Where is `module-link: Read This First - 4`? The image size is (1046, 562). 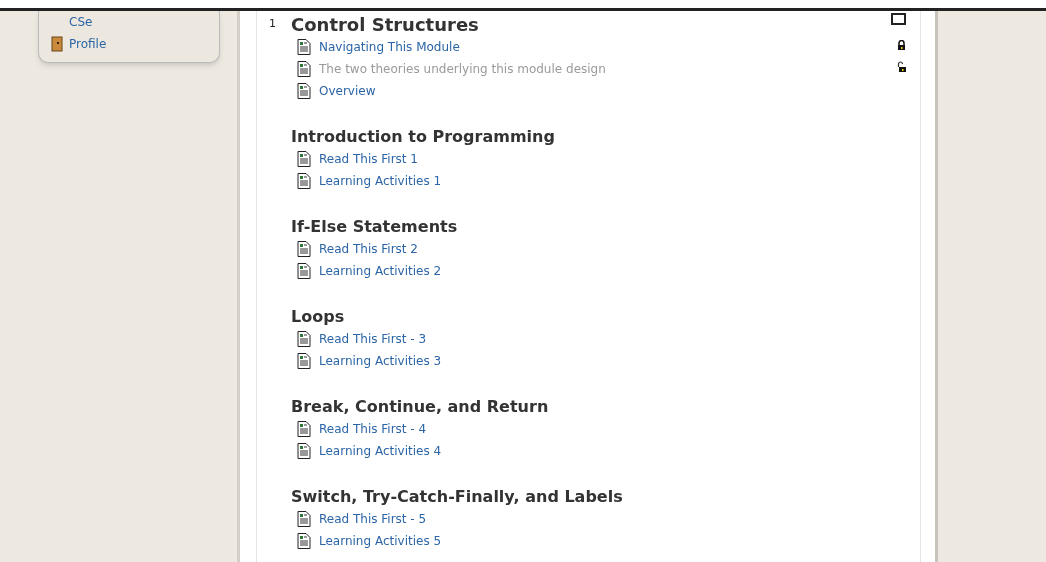
module-link: Read This First - 4 is located at coordinates (373, 429).